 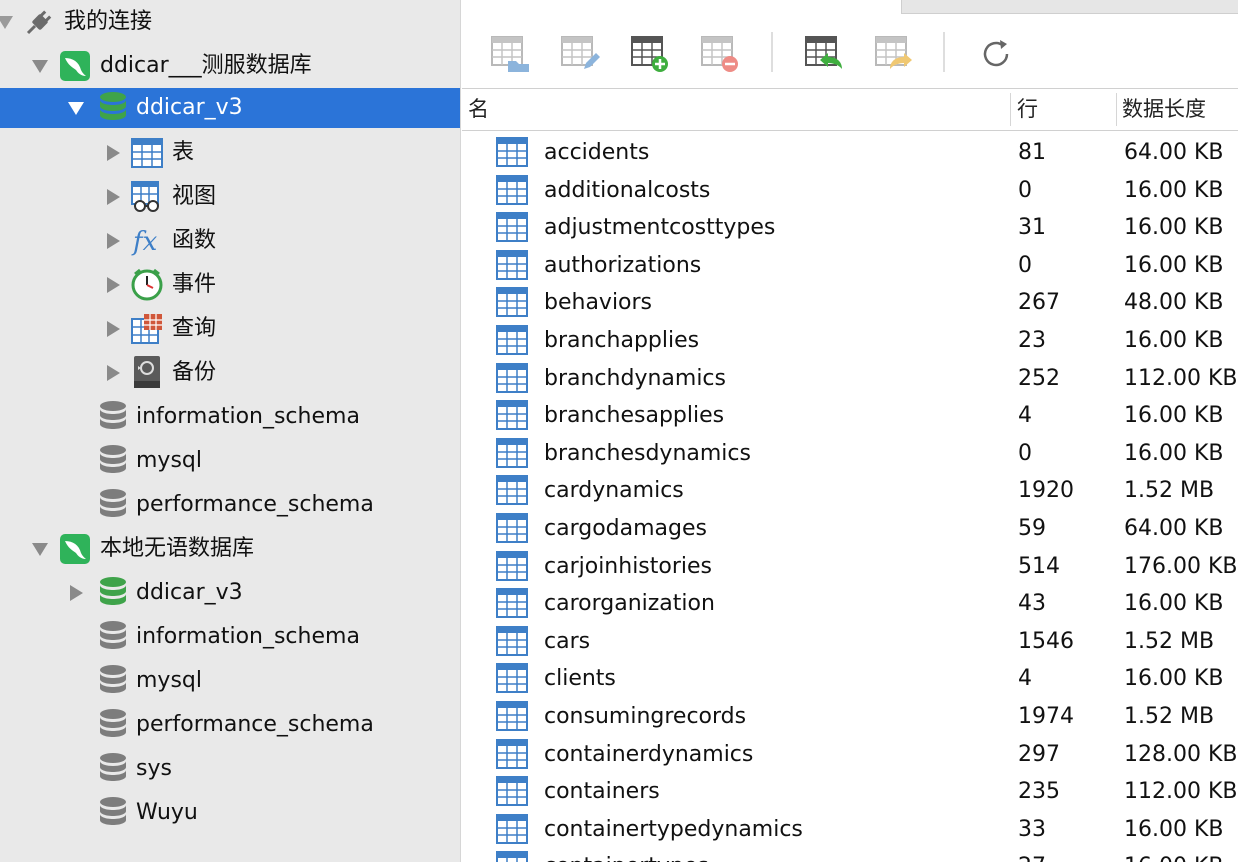 What do you see at coordinates (850, 190) in the screenshot?
I see `table-row: additionalcosts 0 16.00 KB` at bounding box center [850, 190].